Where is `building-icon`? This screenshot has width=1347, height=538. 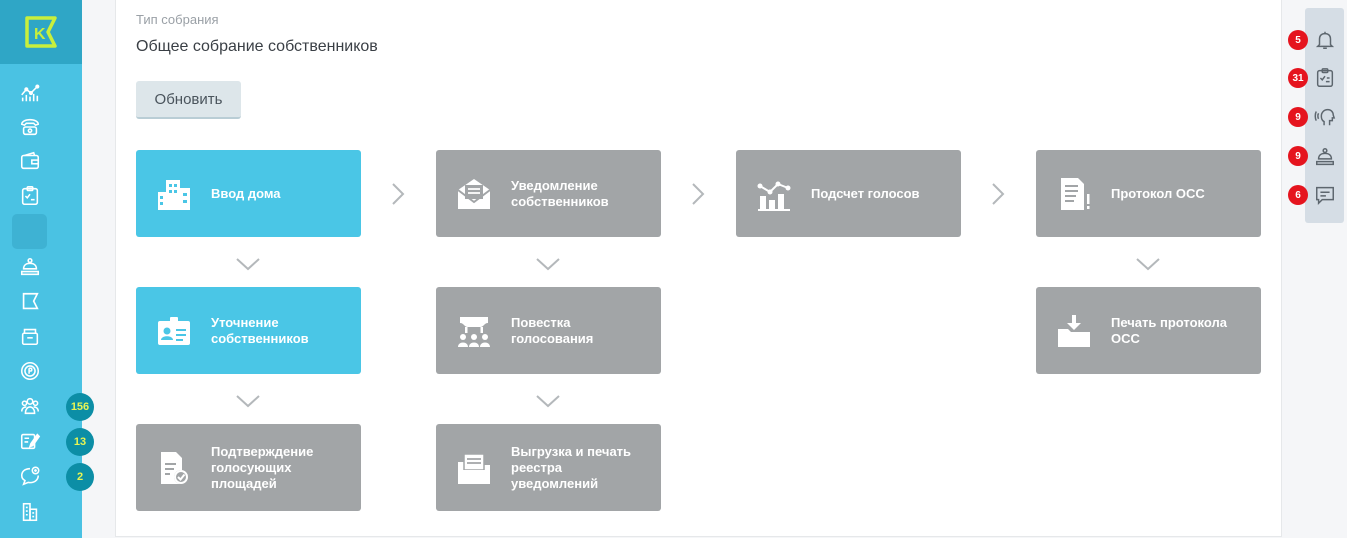 building-icon is located at coordinates (30, 512).